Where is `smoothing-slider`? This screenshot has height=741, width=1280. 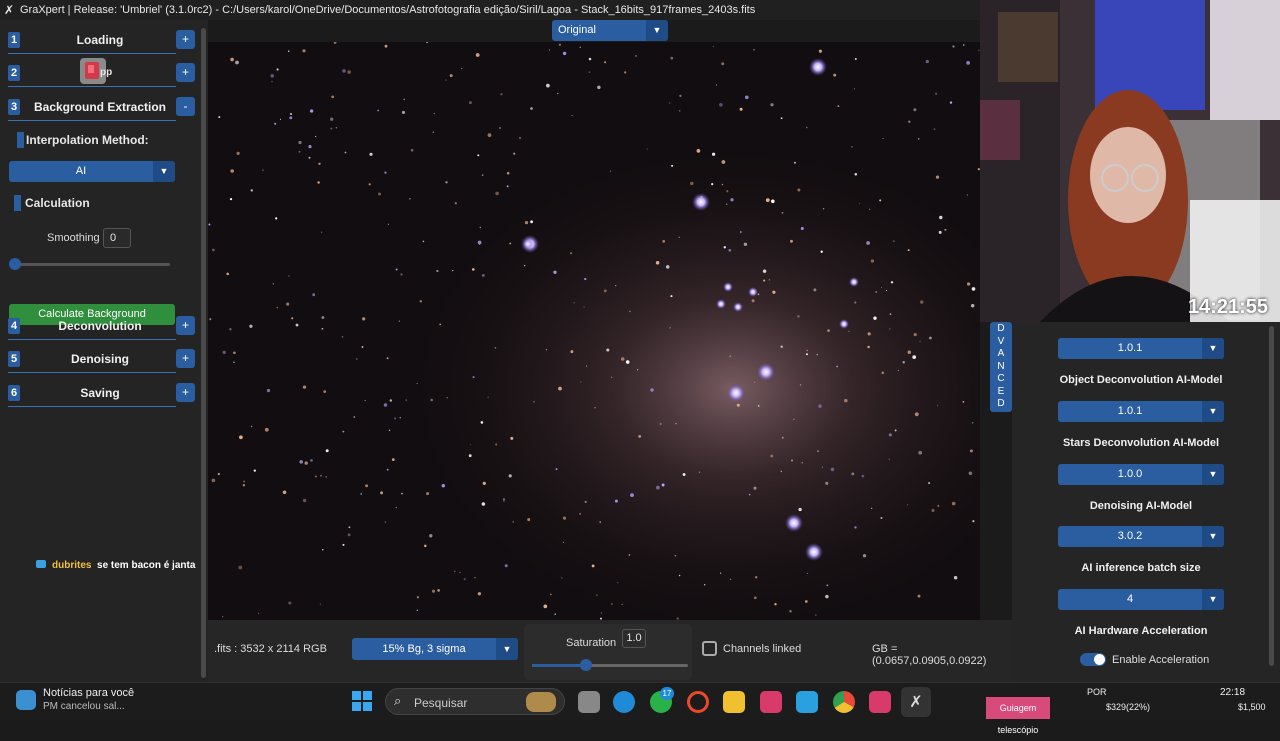
smoothing-slider is located at coordinates (89, 264).